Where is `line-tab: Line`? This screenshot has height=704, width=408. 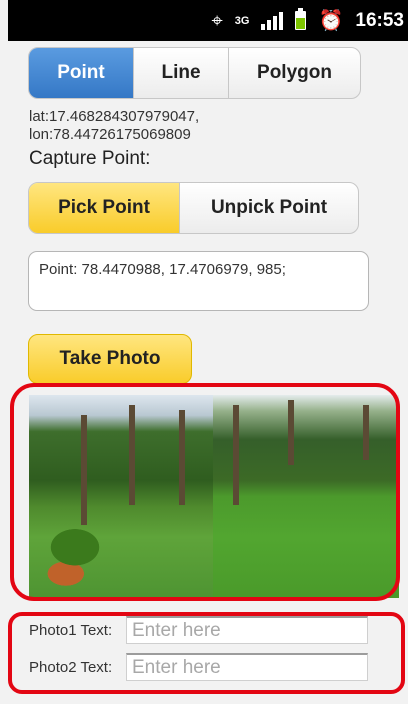
line-tab: Line is located at coordinates (181, 73).